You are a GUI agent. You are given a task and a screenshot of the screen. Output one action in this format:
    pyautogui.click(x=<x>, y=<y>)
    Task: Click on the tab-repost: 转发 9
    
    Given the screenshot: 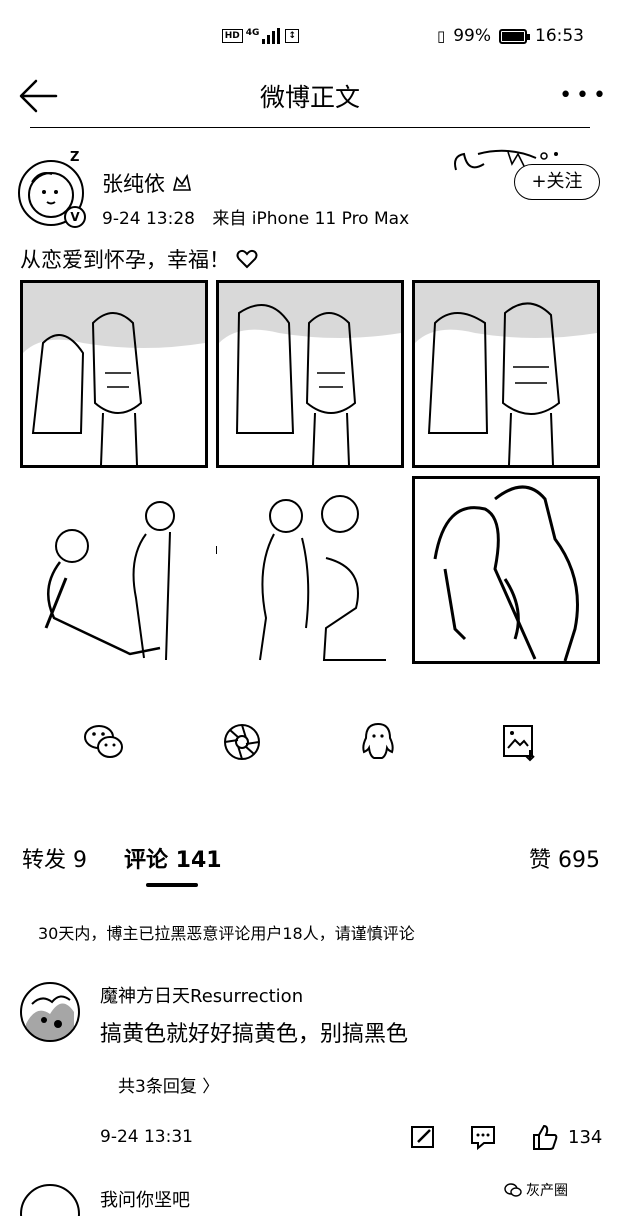 What is the action you would take?
    pyautogui.click(x=54, y=858)
    